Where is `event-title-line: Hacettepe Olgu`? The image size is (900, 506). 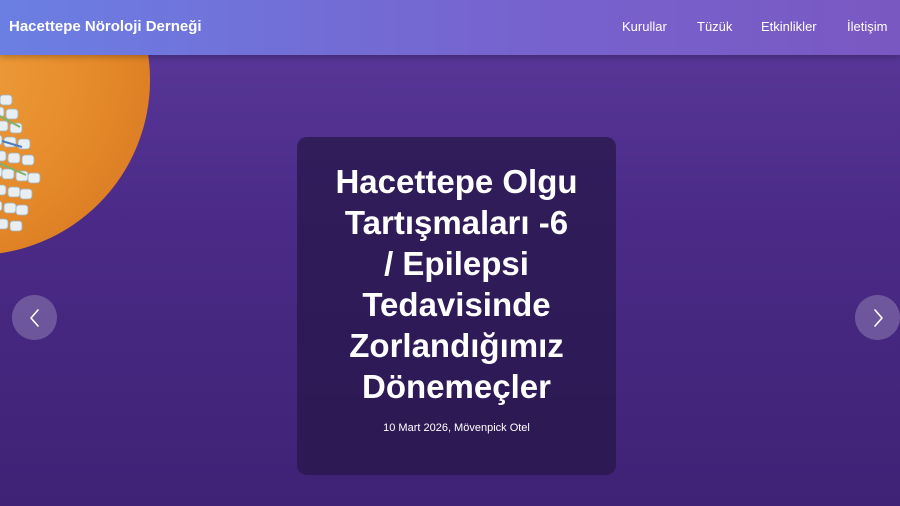
event-title-line: Hacettepe Olgu is located at coordinates (456, 181).